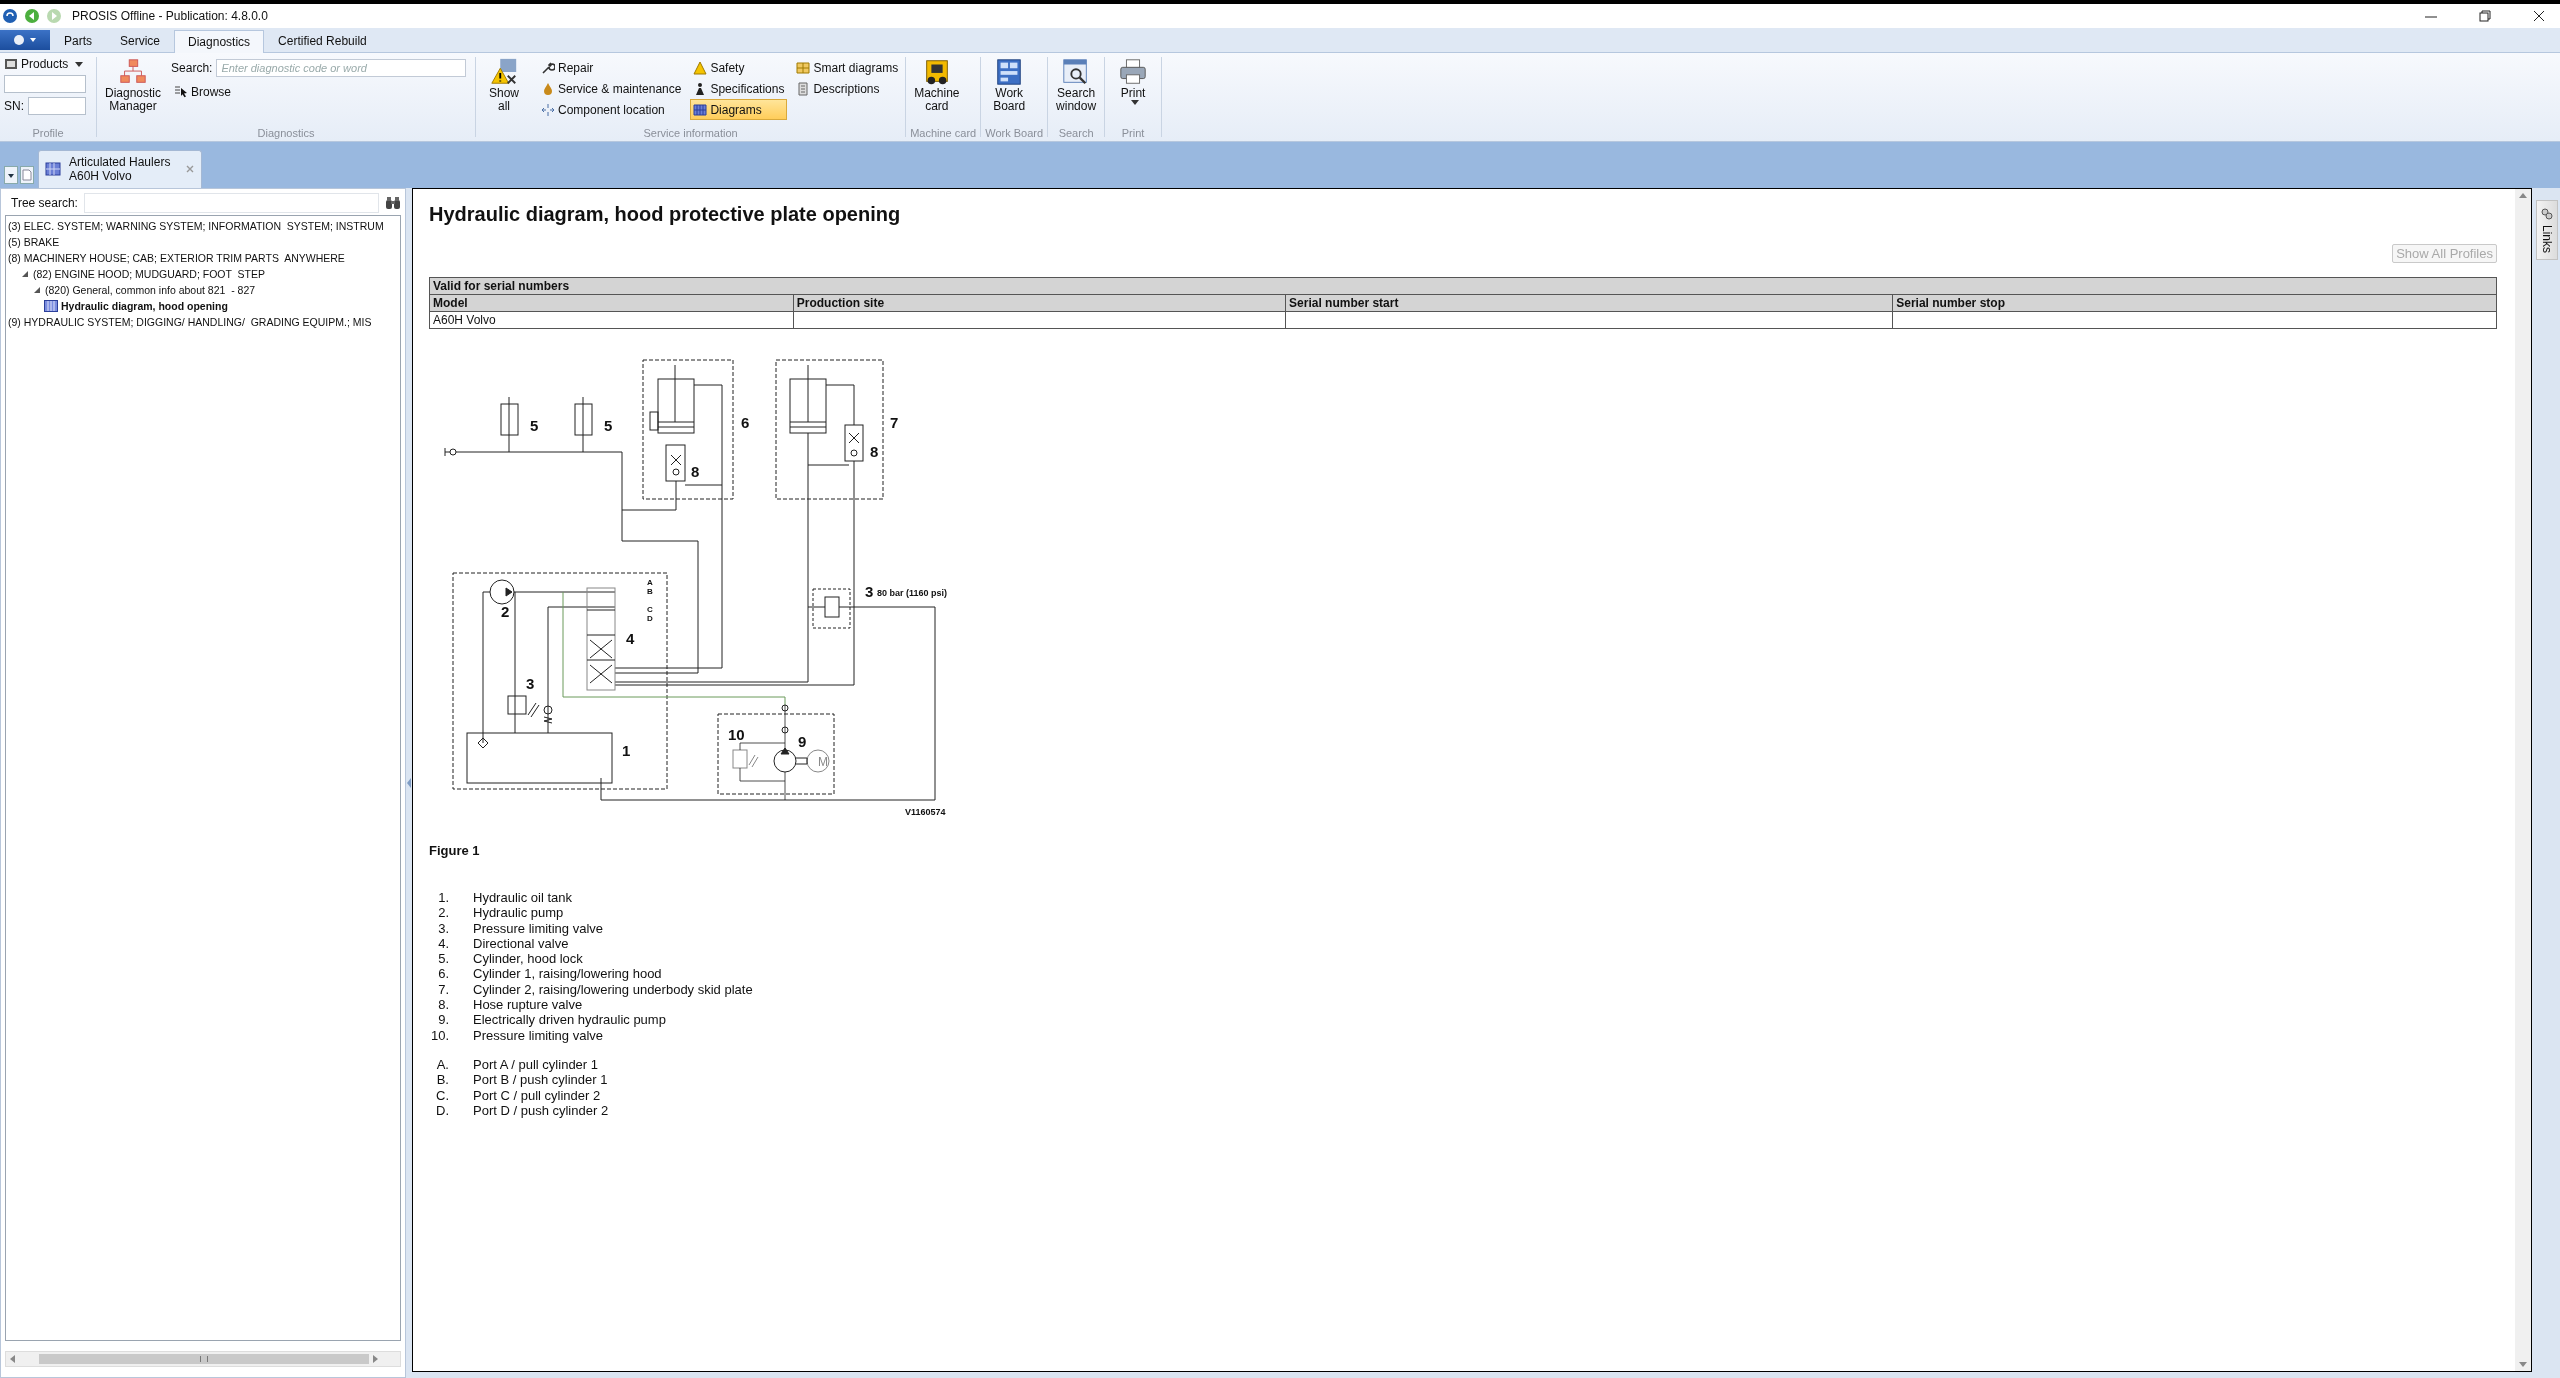 The image size is (2560, 1378). I want to click on port-text: Port C / pull cylinder 2, so click(537, 1095).